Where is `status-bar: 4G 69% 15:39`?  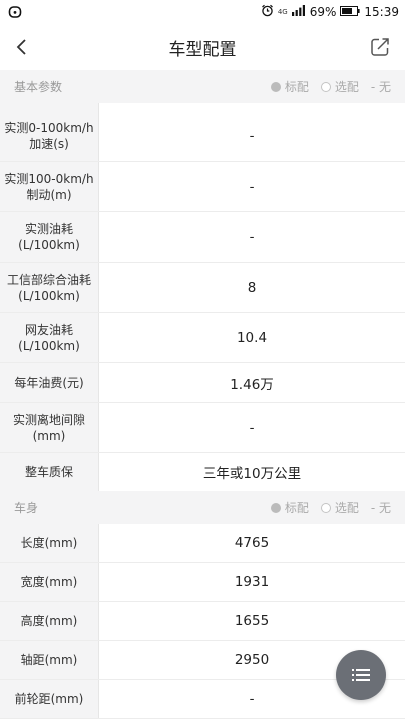
status-bar: 4G 69% 15:39 is located at coordinates (202, 12).